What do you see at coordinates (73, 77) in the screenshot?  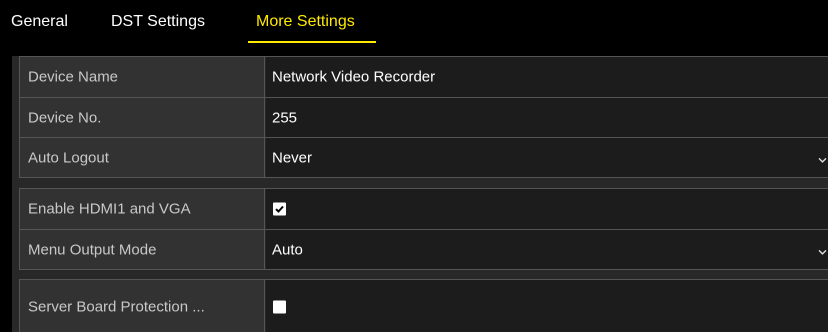 I see `device-name-label: Device Name` at bounding box center [73, 77].